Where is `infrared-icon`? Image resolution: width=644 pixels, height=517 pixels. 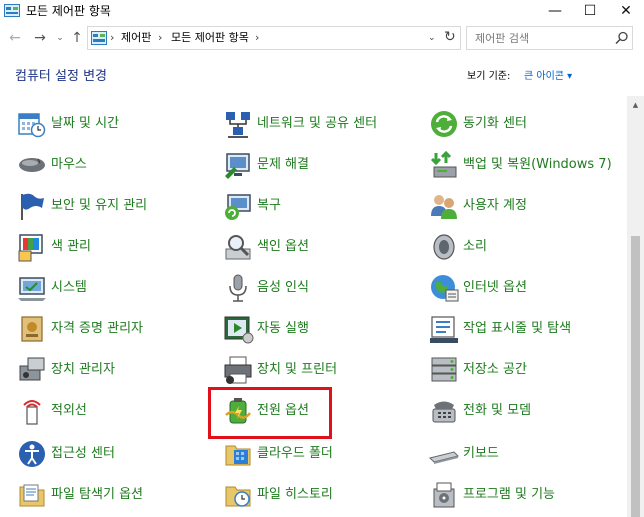 infrared-icon is located at coordinates (32, 412).